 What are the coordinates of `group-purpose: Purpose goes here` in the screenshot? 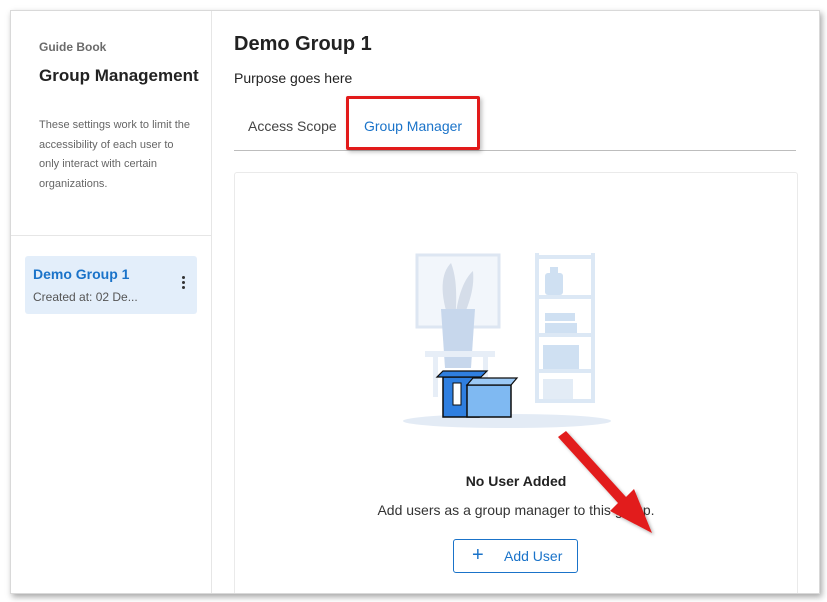 It's located at (293, 78).